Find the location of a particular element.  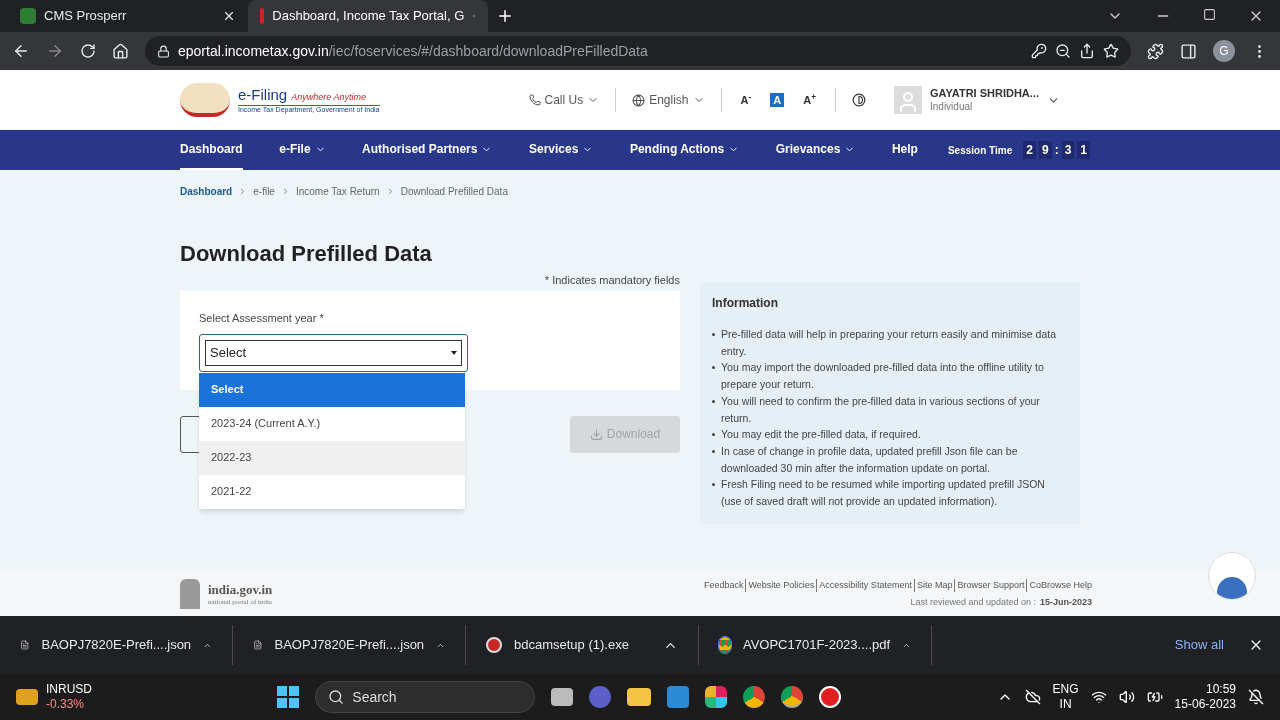

user-role: Individual is located at coordinates (952, 107).